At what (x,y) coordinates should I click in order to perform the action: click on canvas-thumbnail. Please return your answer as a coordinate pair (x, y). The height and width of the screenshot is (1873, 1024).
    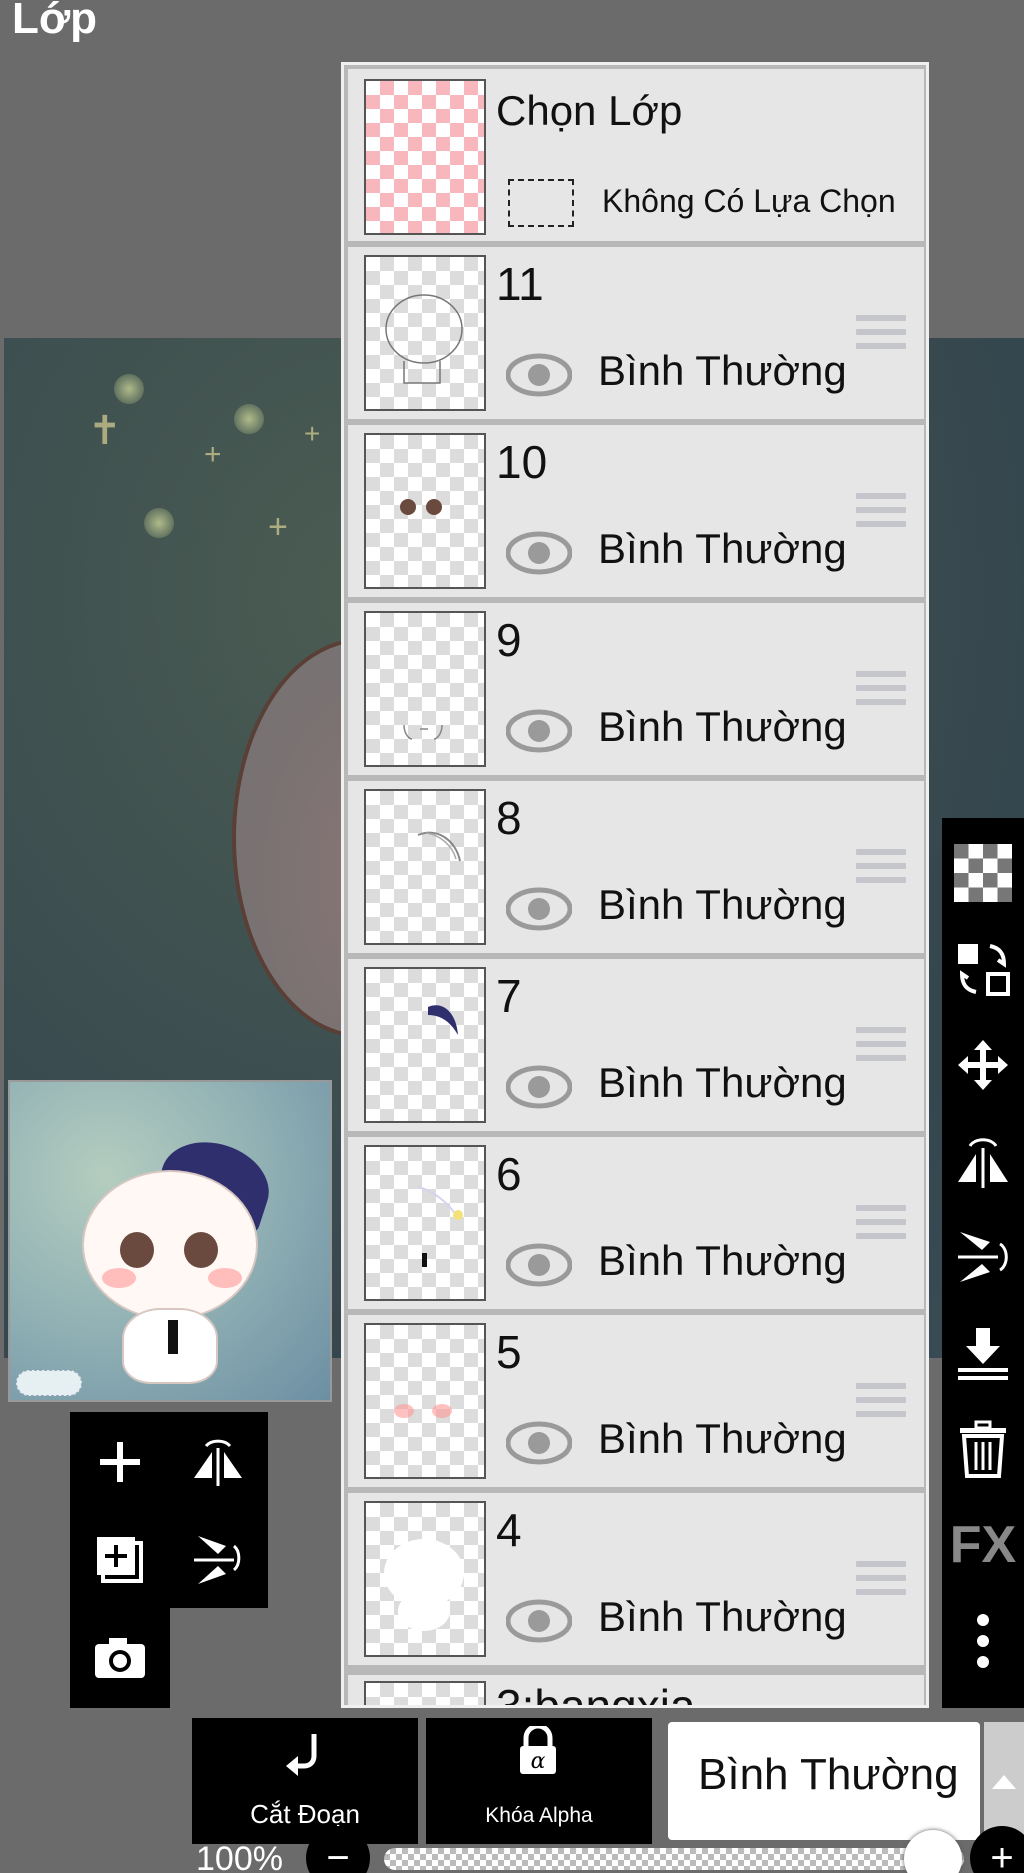
    Looking at the image, I should click on (170, 1241).